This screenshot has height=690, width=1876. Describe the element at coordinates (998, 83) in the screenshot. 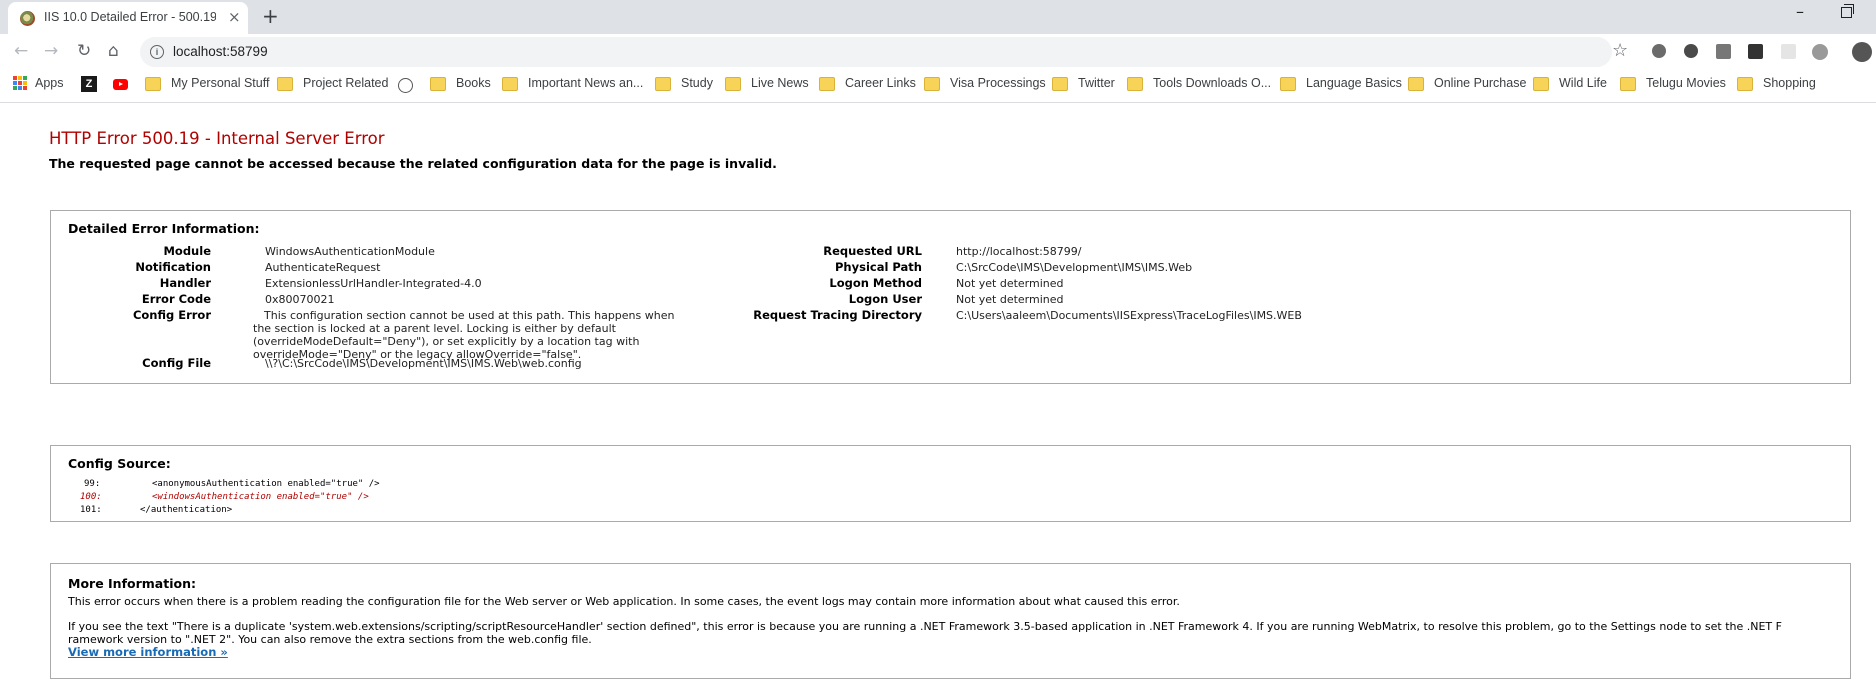

I see `bookmark-label: Visa Processings` at that location.